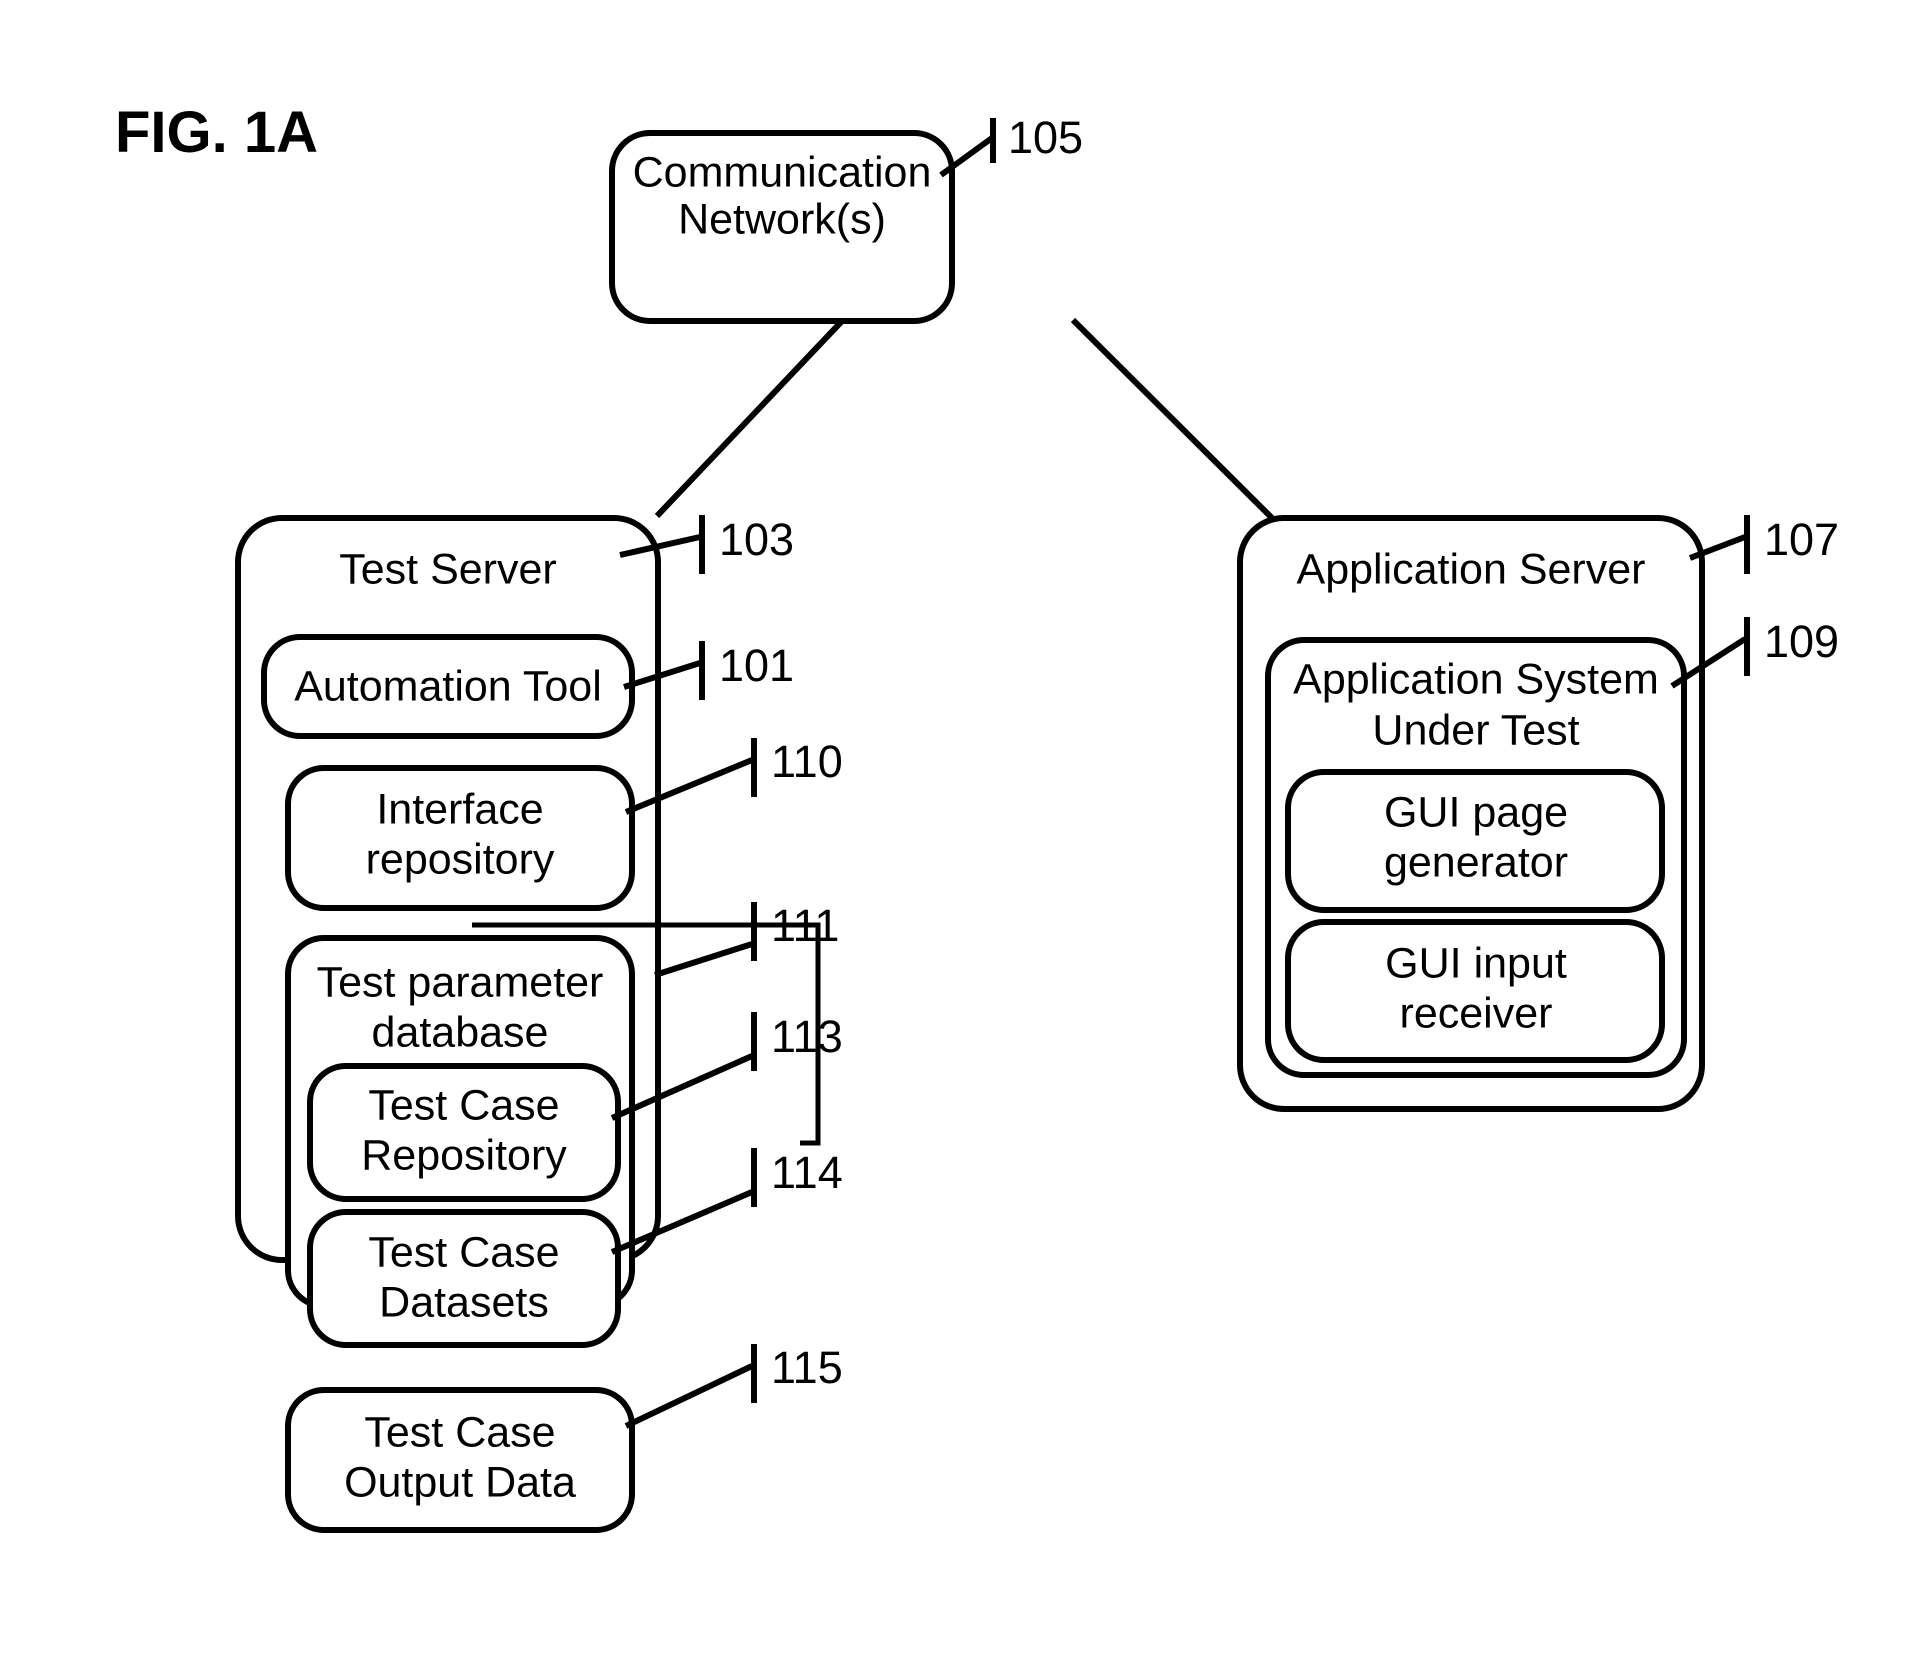 The width and height of the screenshot is (1930, 1678). Describe the element at coordinates (756, 539) in the screenshot. I see `ref-number-103: 103` at that location.